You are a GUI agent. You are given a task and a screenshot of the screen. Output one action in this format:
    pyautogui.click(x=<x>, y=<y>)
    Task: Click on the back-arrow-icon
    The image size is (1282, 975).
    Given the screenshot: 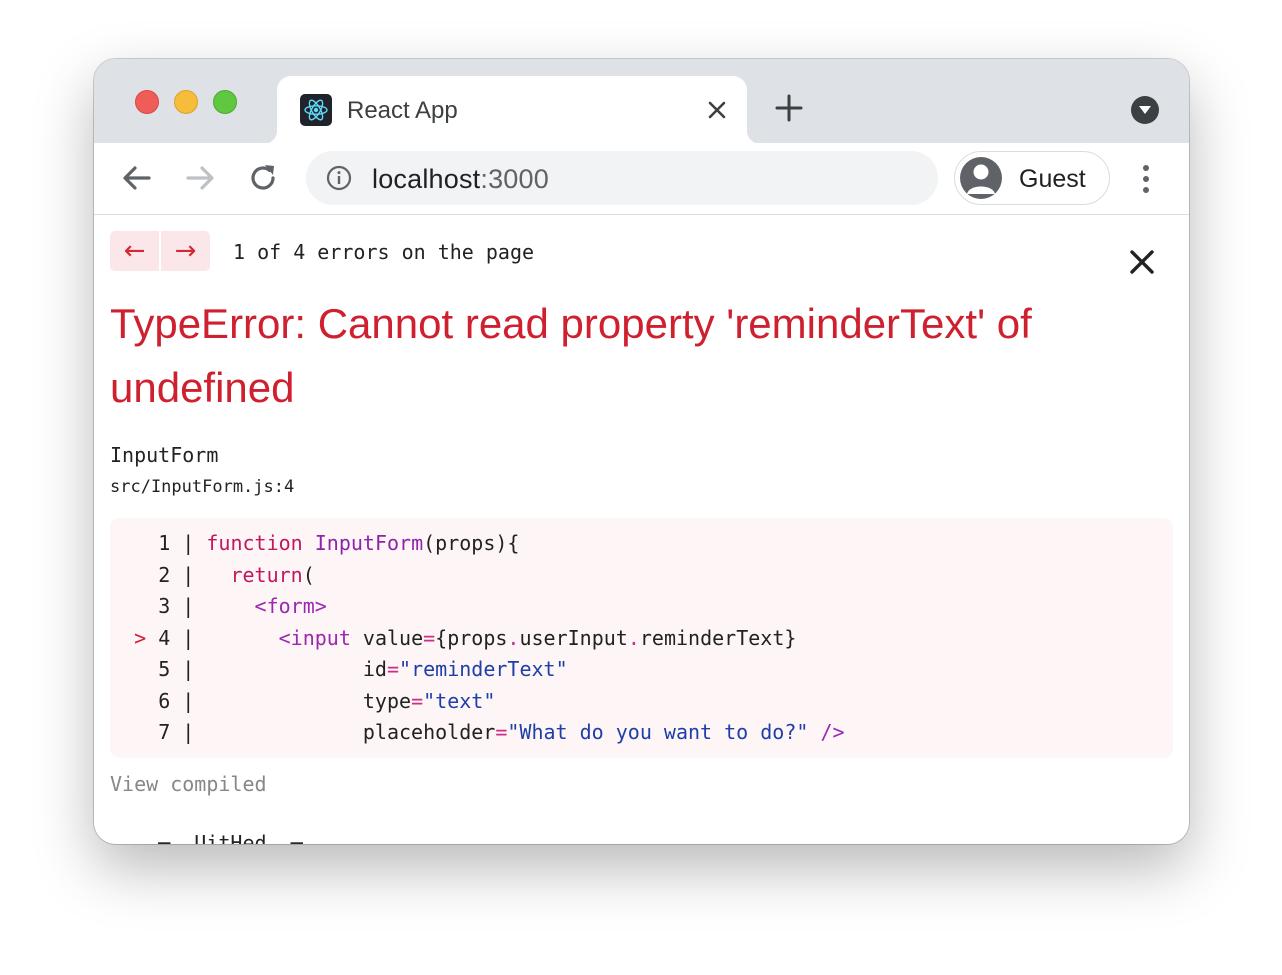 What is the action you would take?
    pyautogui.click(x=137, y=178)
    